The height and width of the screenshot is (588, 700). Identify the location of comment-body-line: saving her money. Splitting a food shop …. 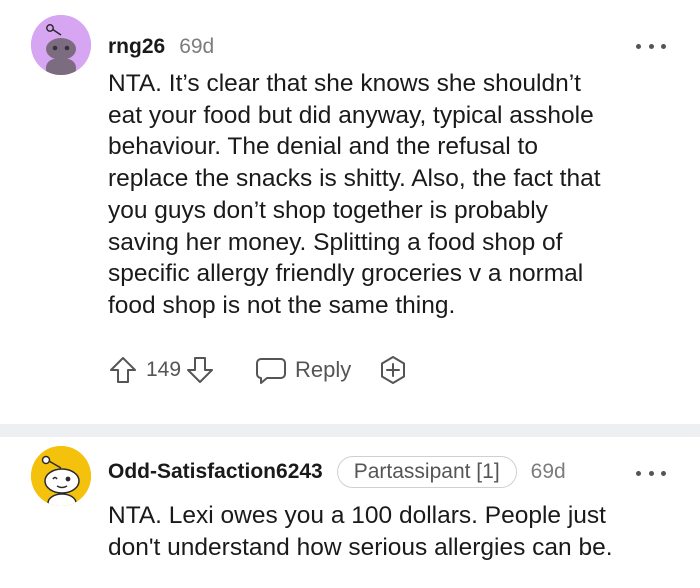
(335, 242).